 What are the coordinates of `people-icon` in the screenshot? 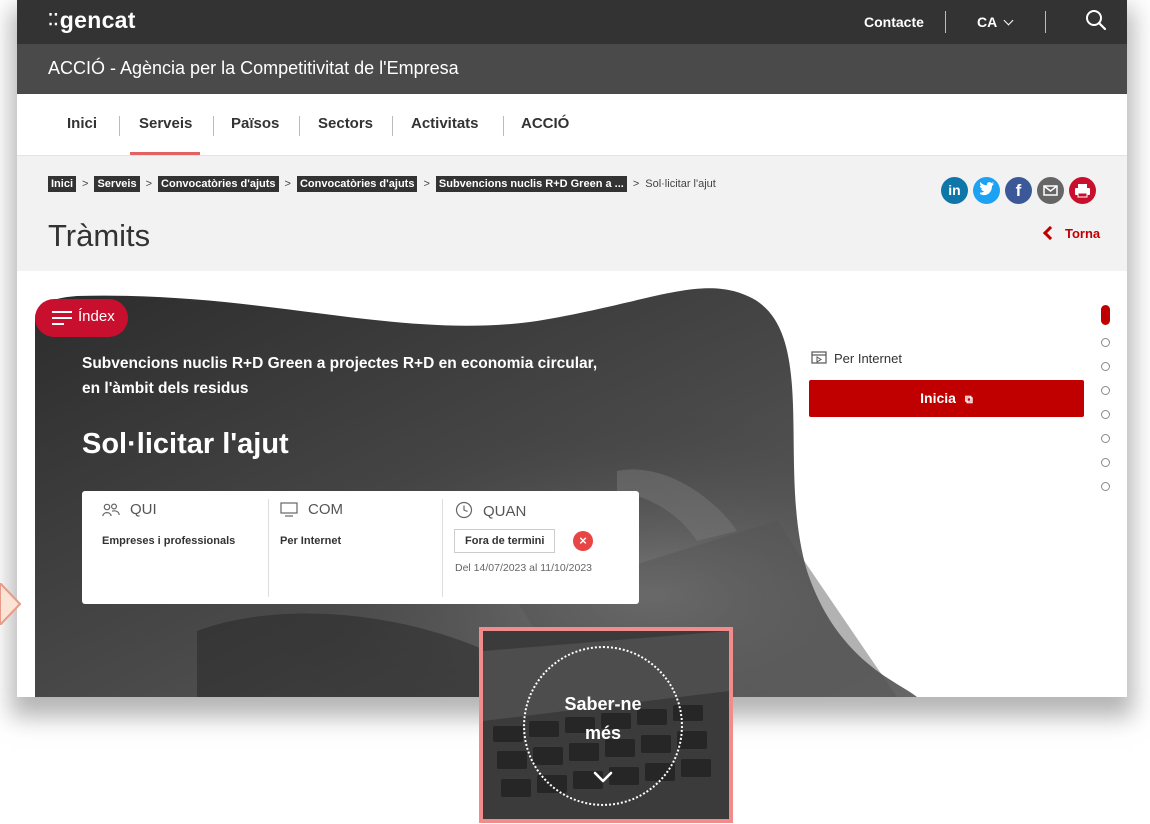 It's located at (111, 510).